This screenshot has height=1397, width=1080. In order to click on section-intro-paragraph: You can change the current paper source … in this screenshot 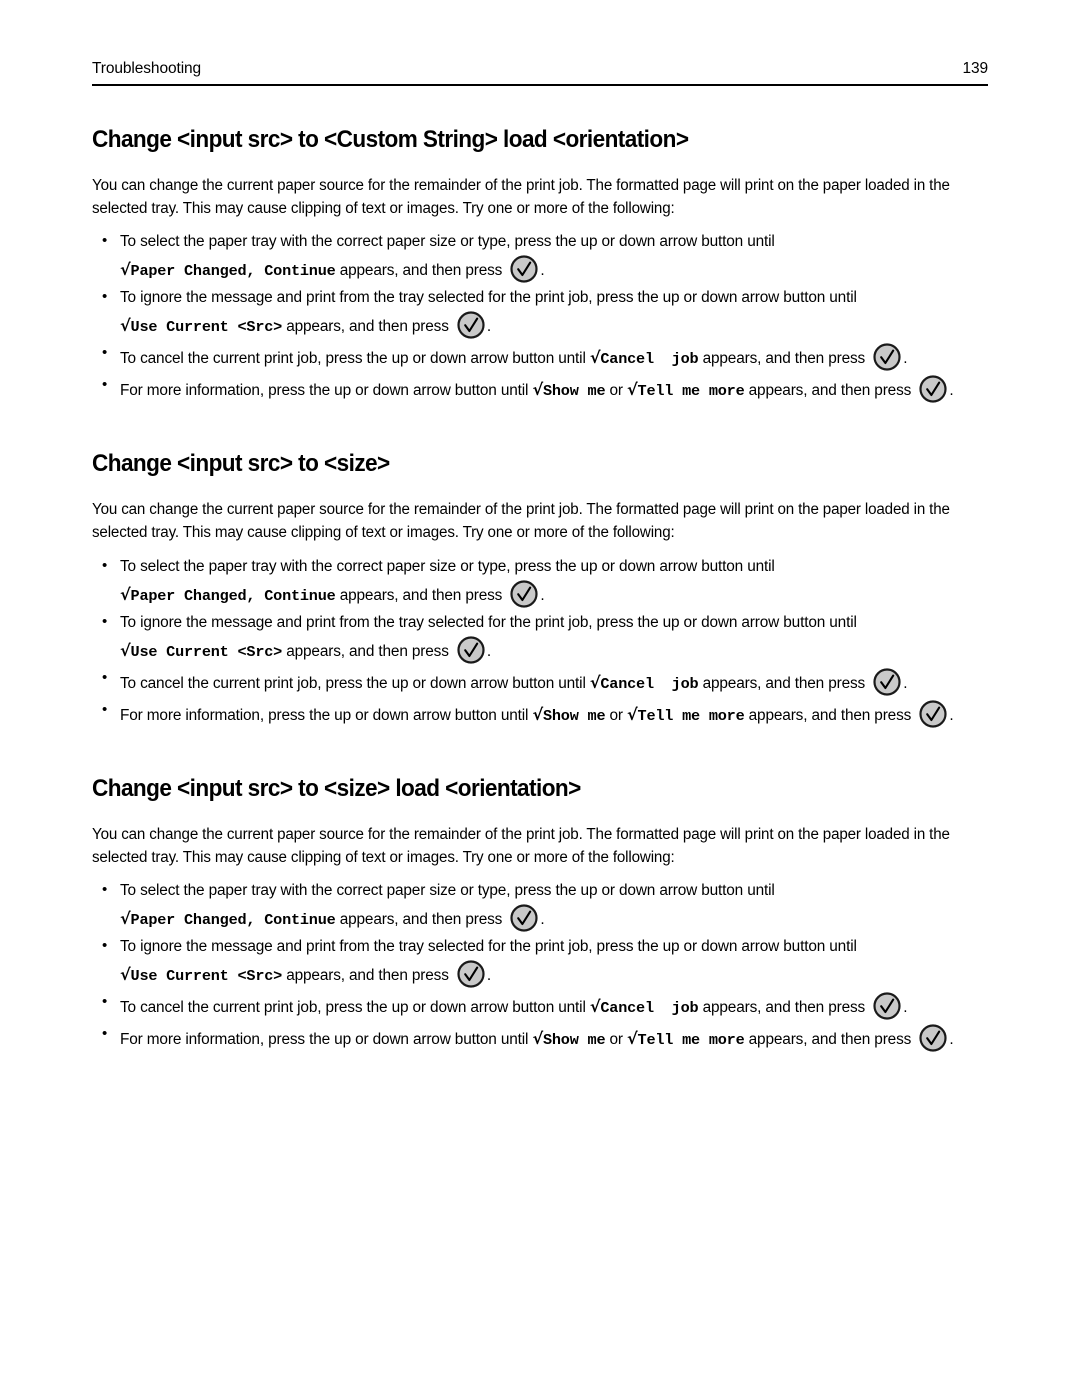, I will do `click(521, 521)`.